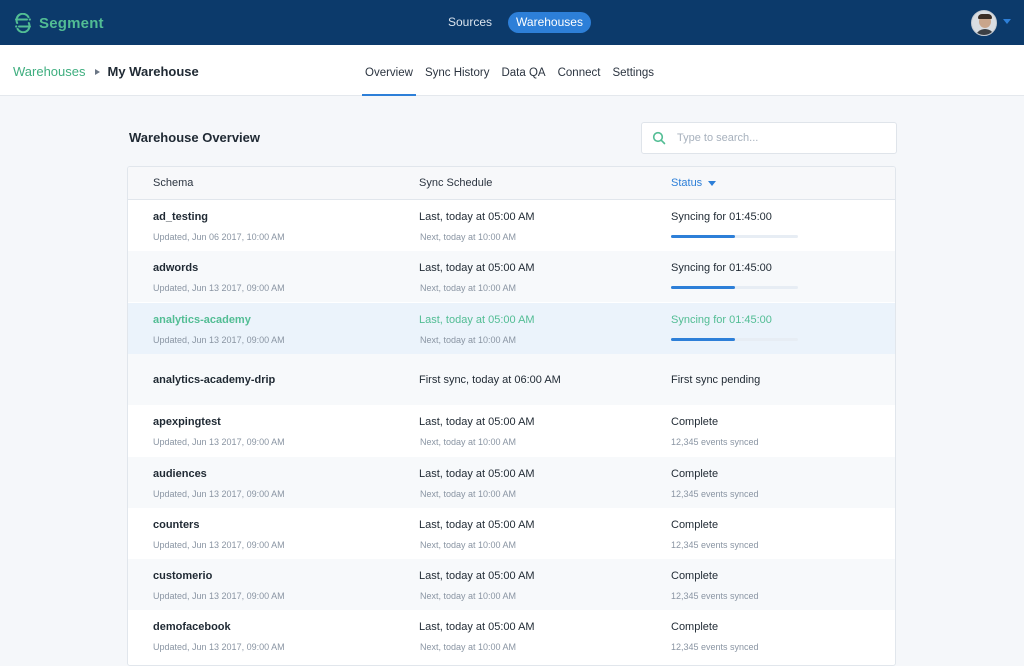 The image size is (1024, 666). Describe the element at coordinates (687, 183) in the screenshot. I see `column-header-status-label: Status` at that location.